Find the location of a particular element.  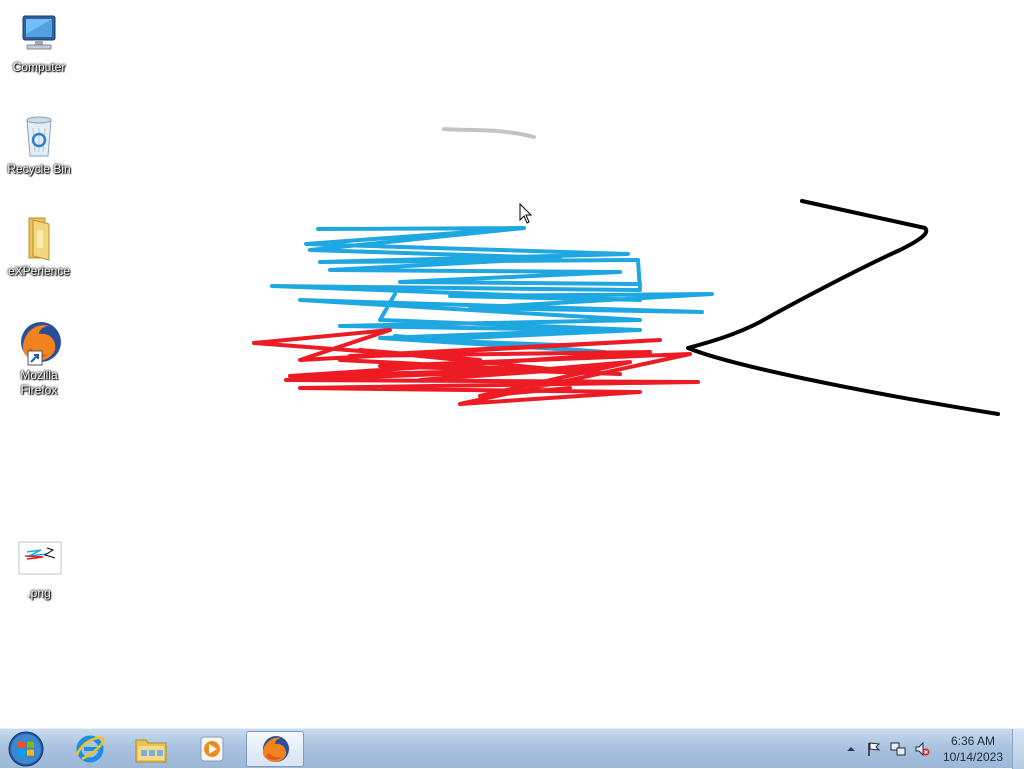

gray-stroke is located at coordinates (489, 133).